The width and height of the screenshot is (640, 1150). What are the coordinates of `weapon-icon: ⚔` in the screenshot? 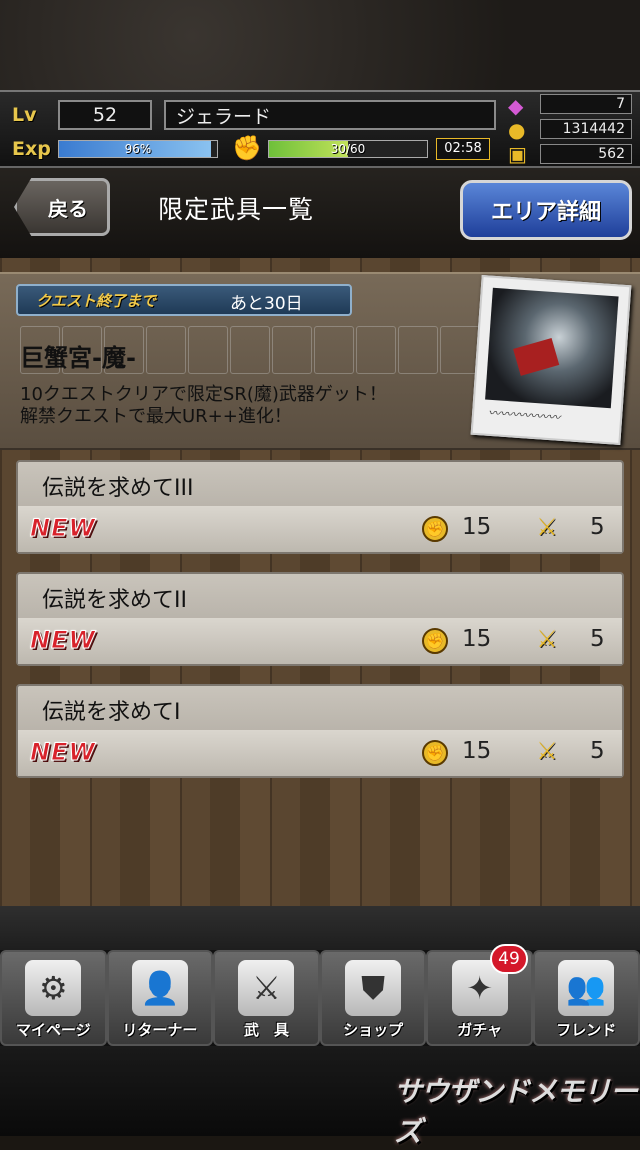 It's located at (266, 988).